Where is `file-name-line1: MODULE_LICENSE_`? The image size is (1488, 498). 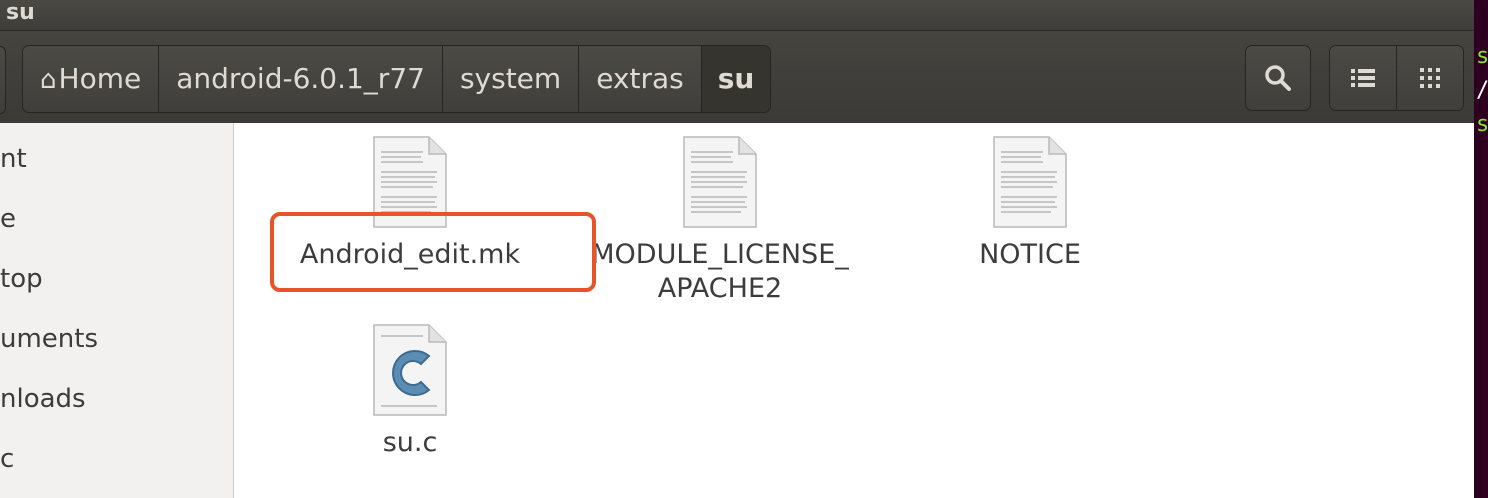 file-name-line1: MODULE_LICENSE_ is located at coordinates (720, 254).